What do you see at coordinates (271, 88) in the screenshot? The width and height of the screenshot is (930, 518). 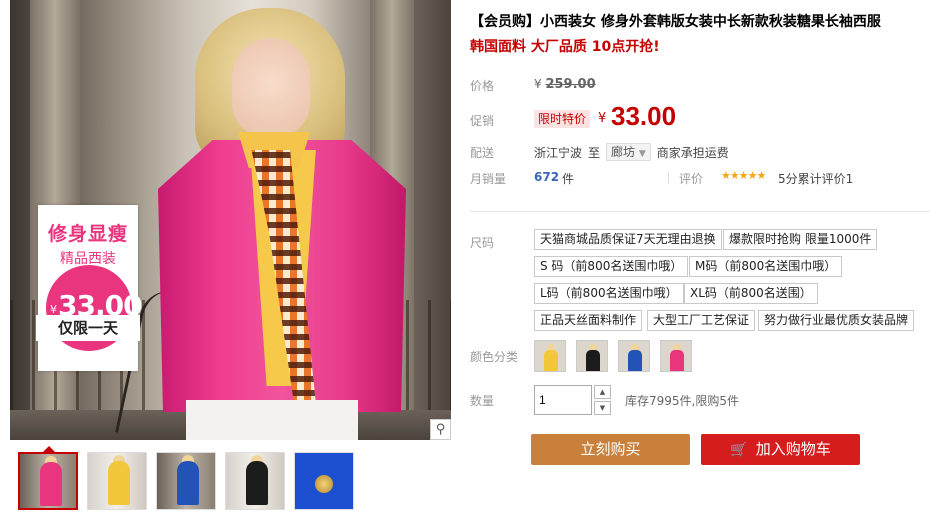 I see `model-face` at bounding box center [271, 88].